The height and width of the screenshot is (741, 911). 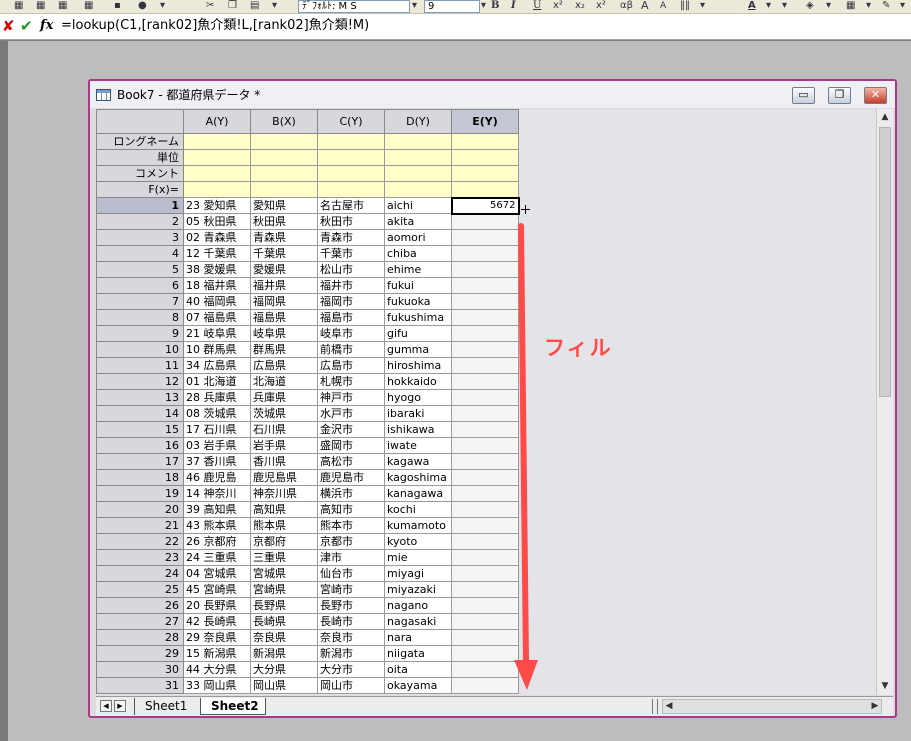 I want to click on table-cell: fukuoka, so click(x=418, y=301).